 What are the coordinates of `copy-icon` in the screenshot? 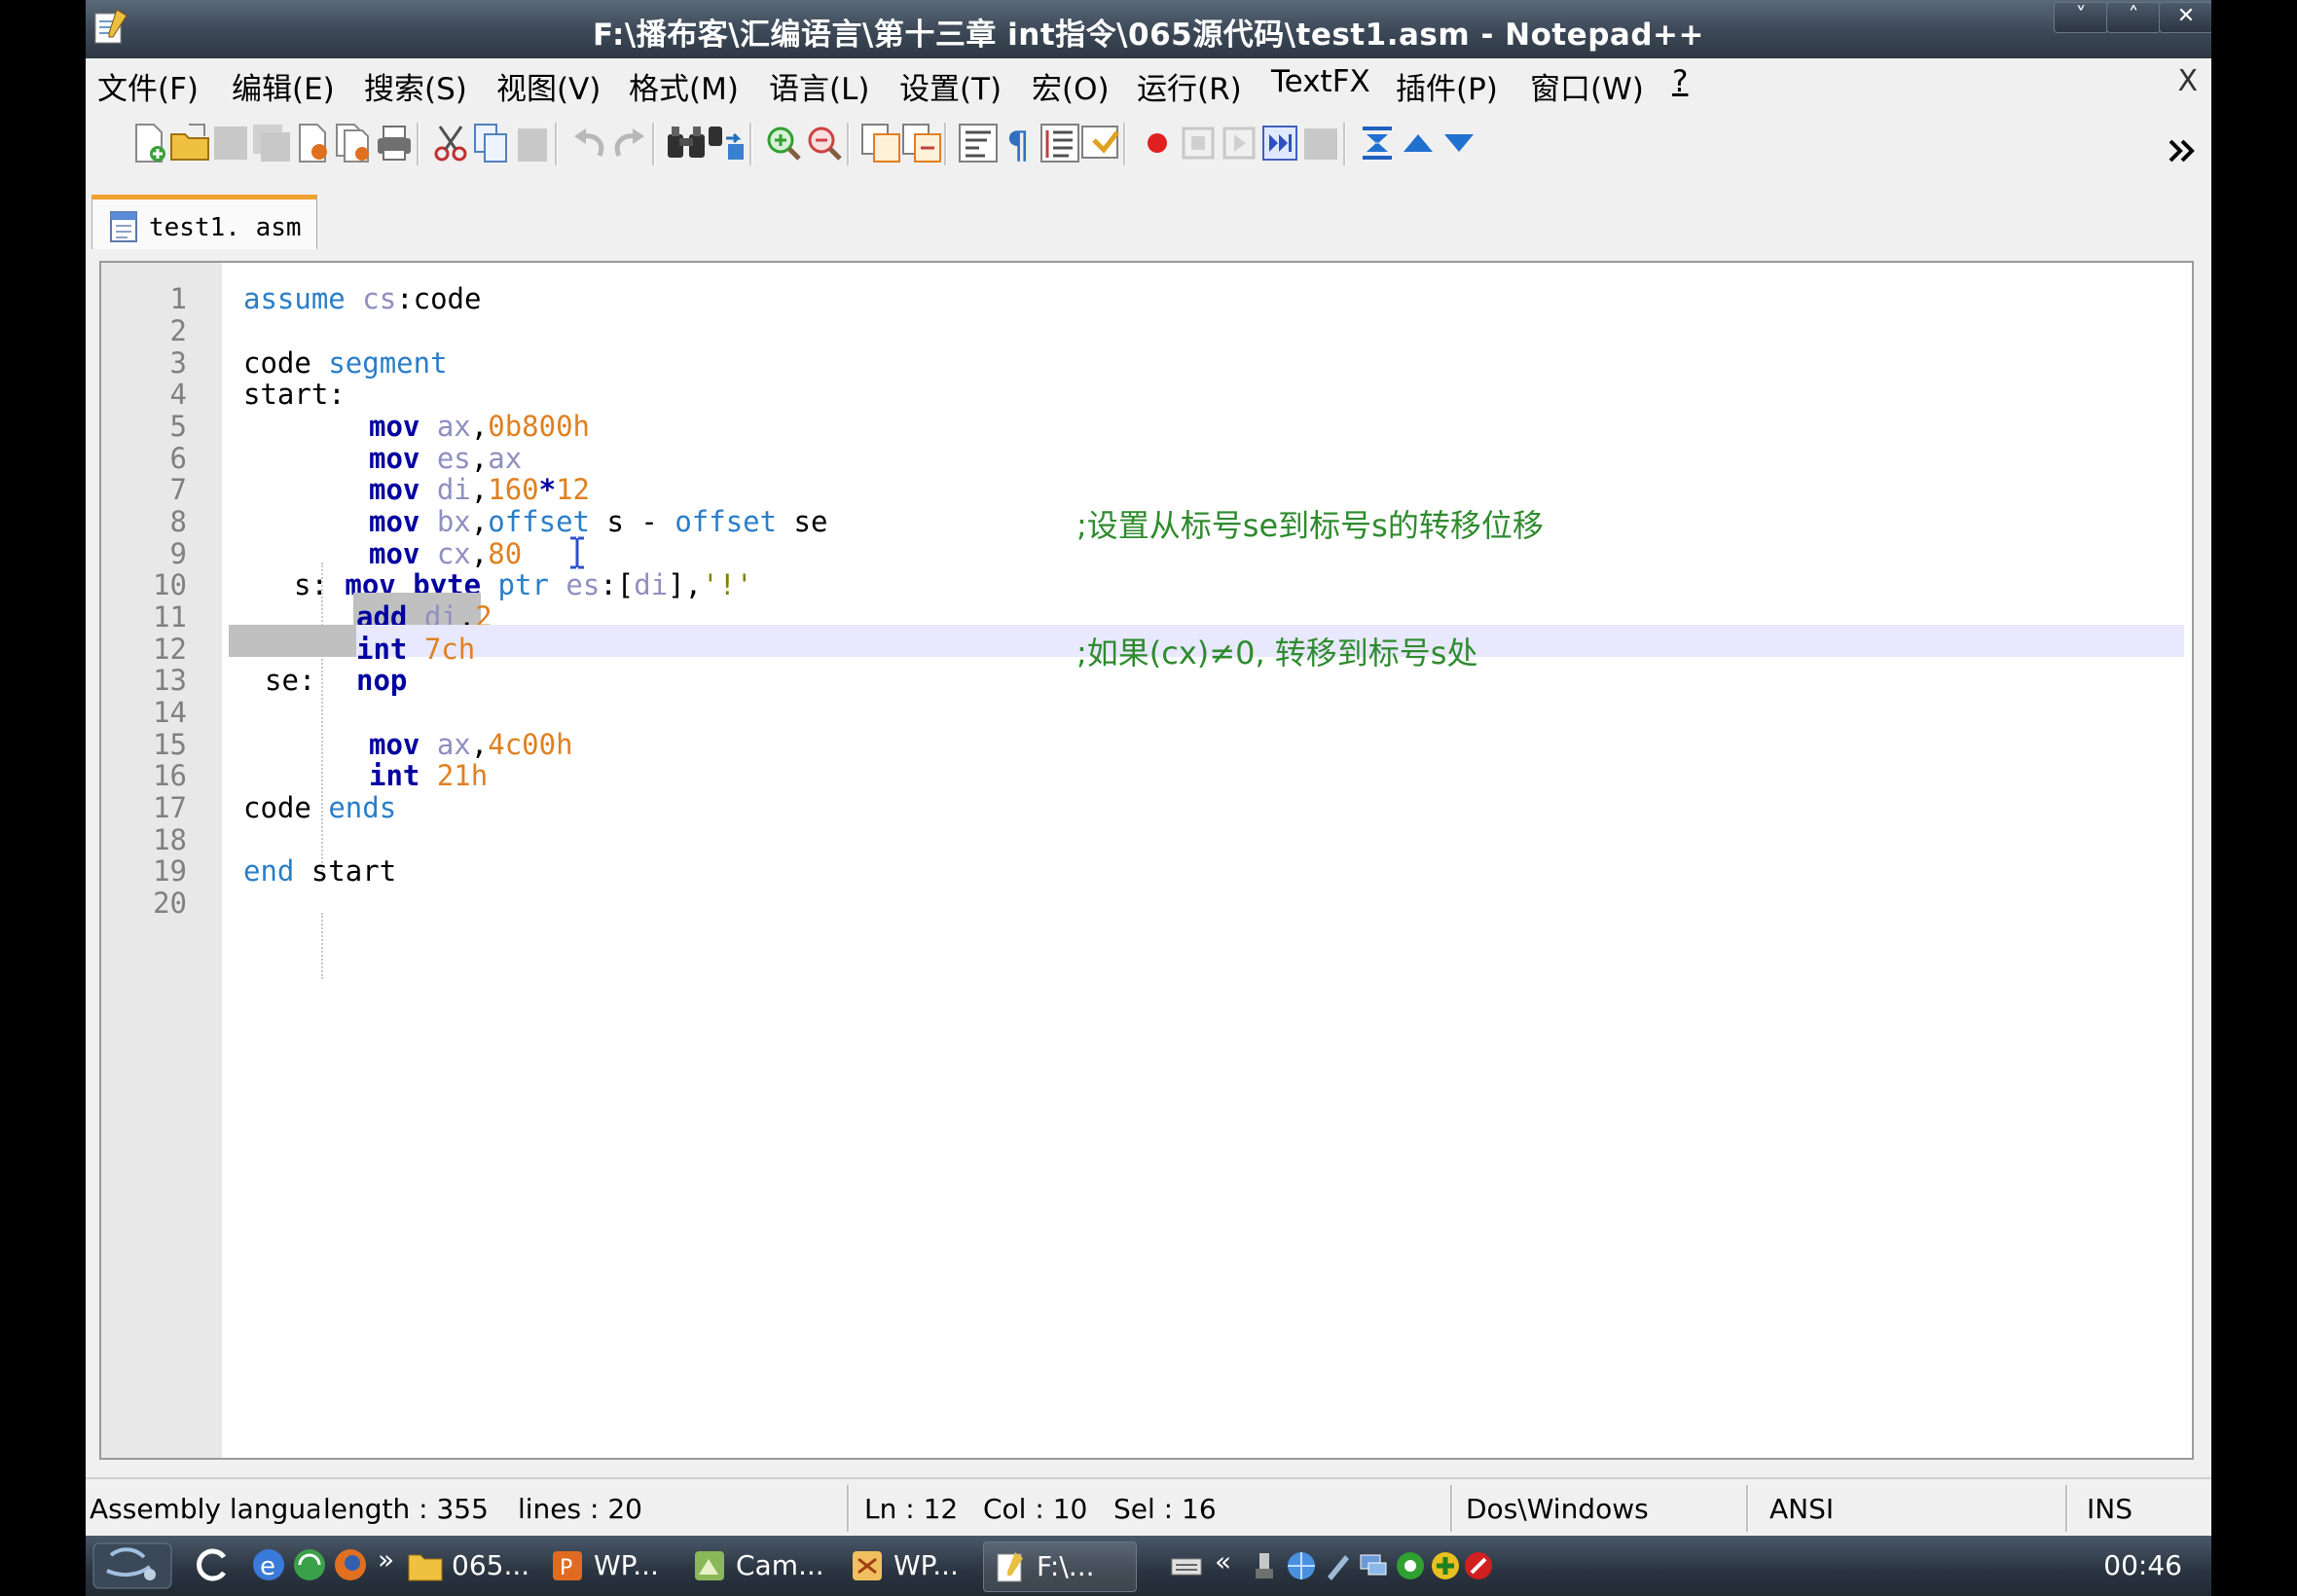 It's located at (491, 143).